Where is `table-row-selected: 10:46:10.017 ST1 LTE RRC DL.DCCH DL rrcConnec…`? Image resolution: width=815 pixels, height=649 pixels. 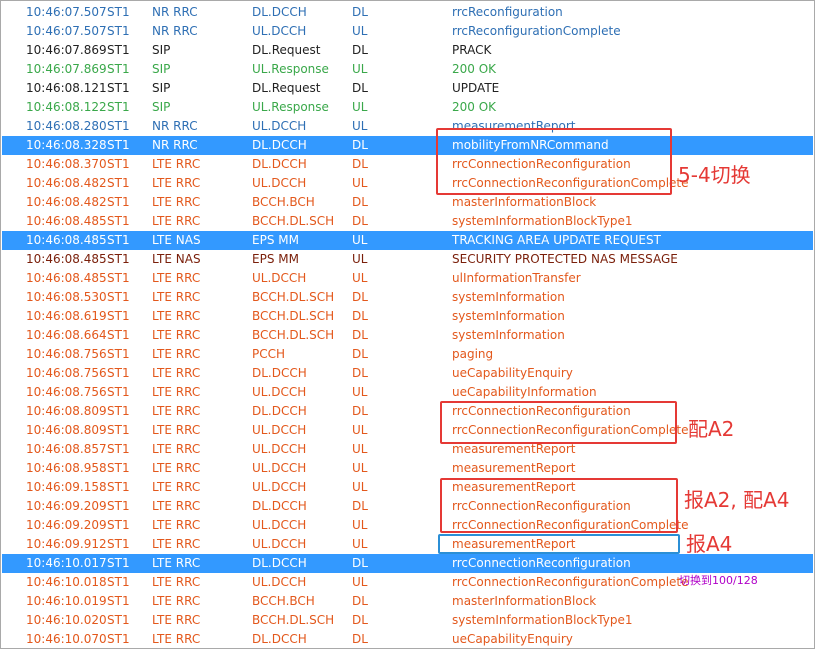
table-row-selected: 10:46:10.017 ST1 LTE RRC DL.DCCH DL rrcConnec… is located at coordinates (407, 563).